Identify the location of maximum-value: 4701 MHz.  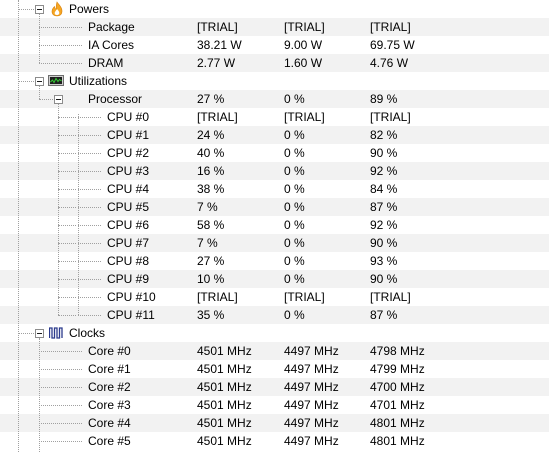
(397, 405).